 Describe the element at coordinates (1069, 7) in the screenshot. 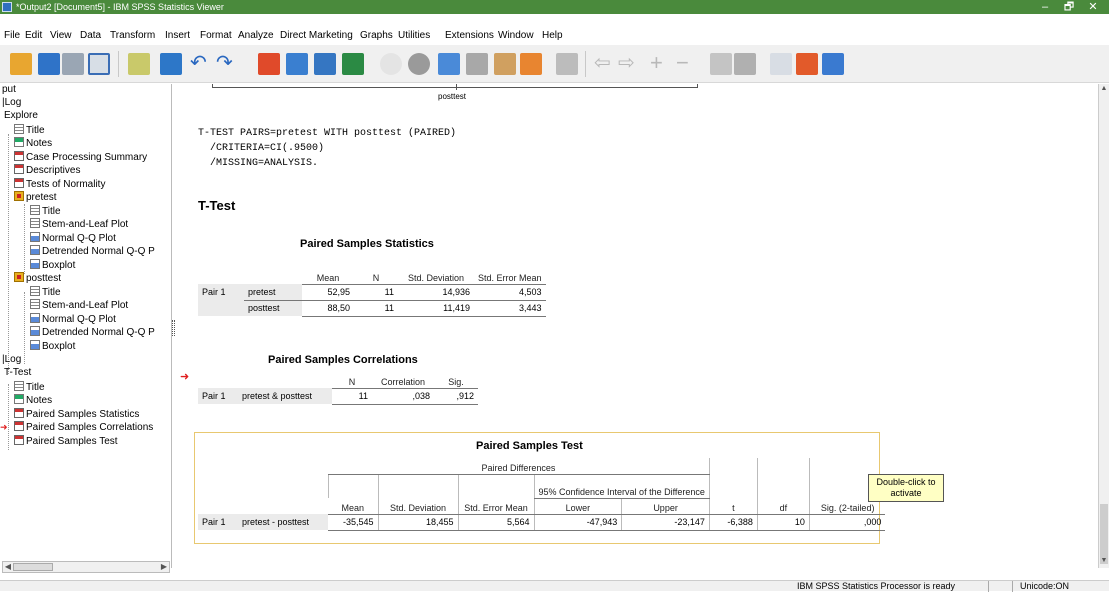

I see `maximize-button: 🗗` at that location.